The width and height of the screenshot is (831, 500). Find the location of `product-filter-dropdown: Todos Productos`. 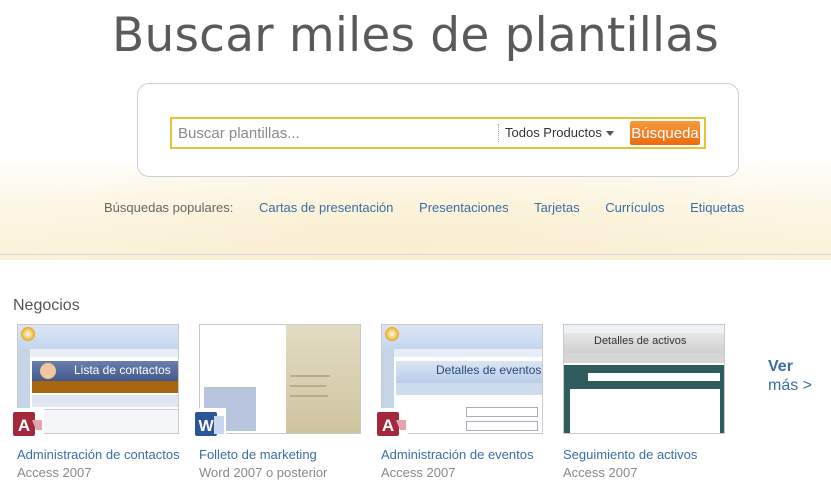

product-filter-dropdown: Todos Productos is located at coordinates (553, 133).